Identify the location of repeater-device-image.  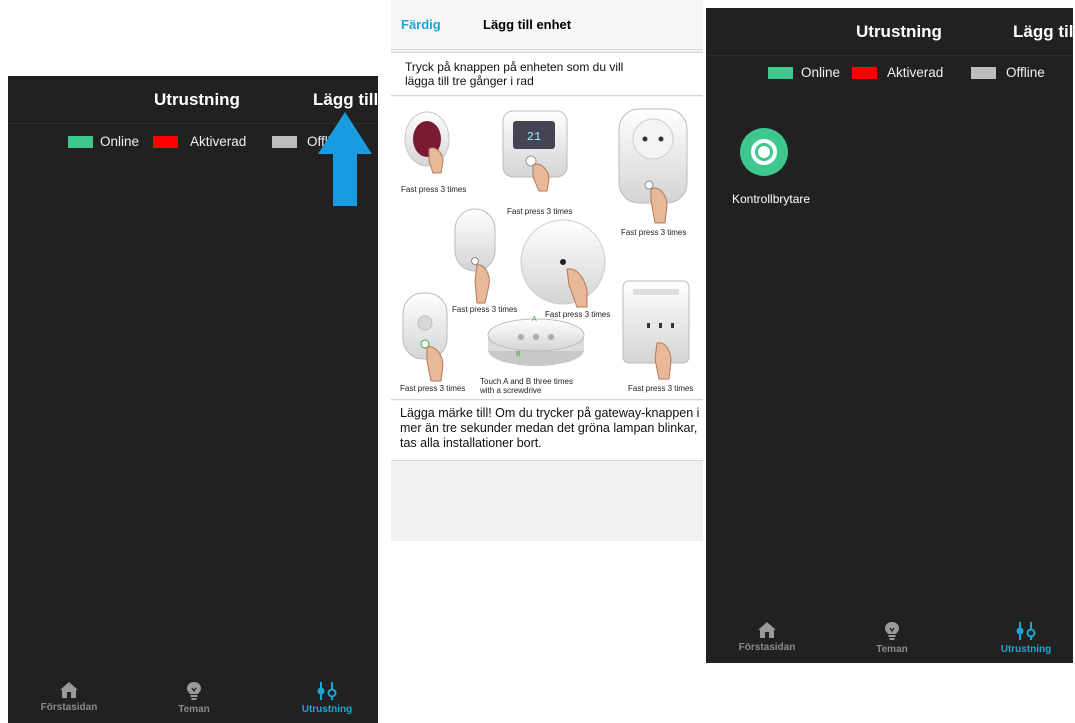
(656, 330).